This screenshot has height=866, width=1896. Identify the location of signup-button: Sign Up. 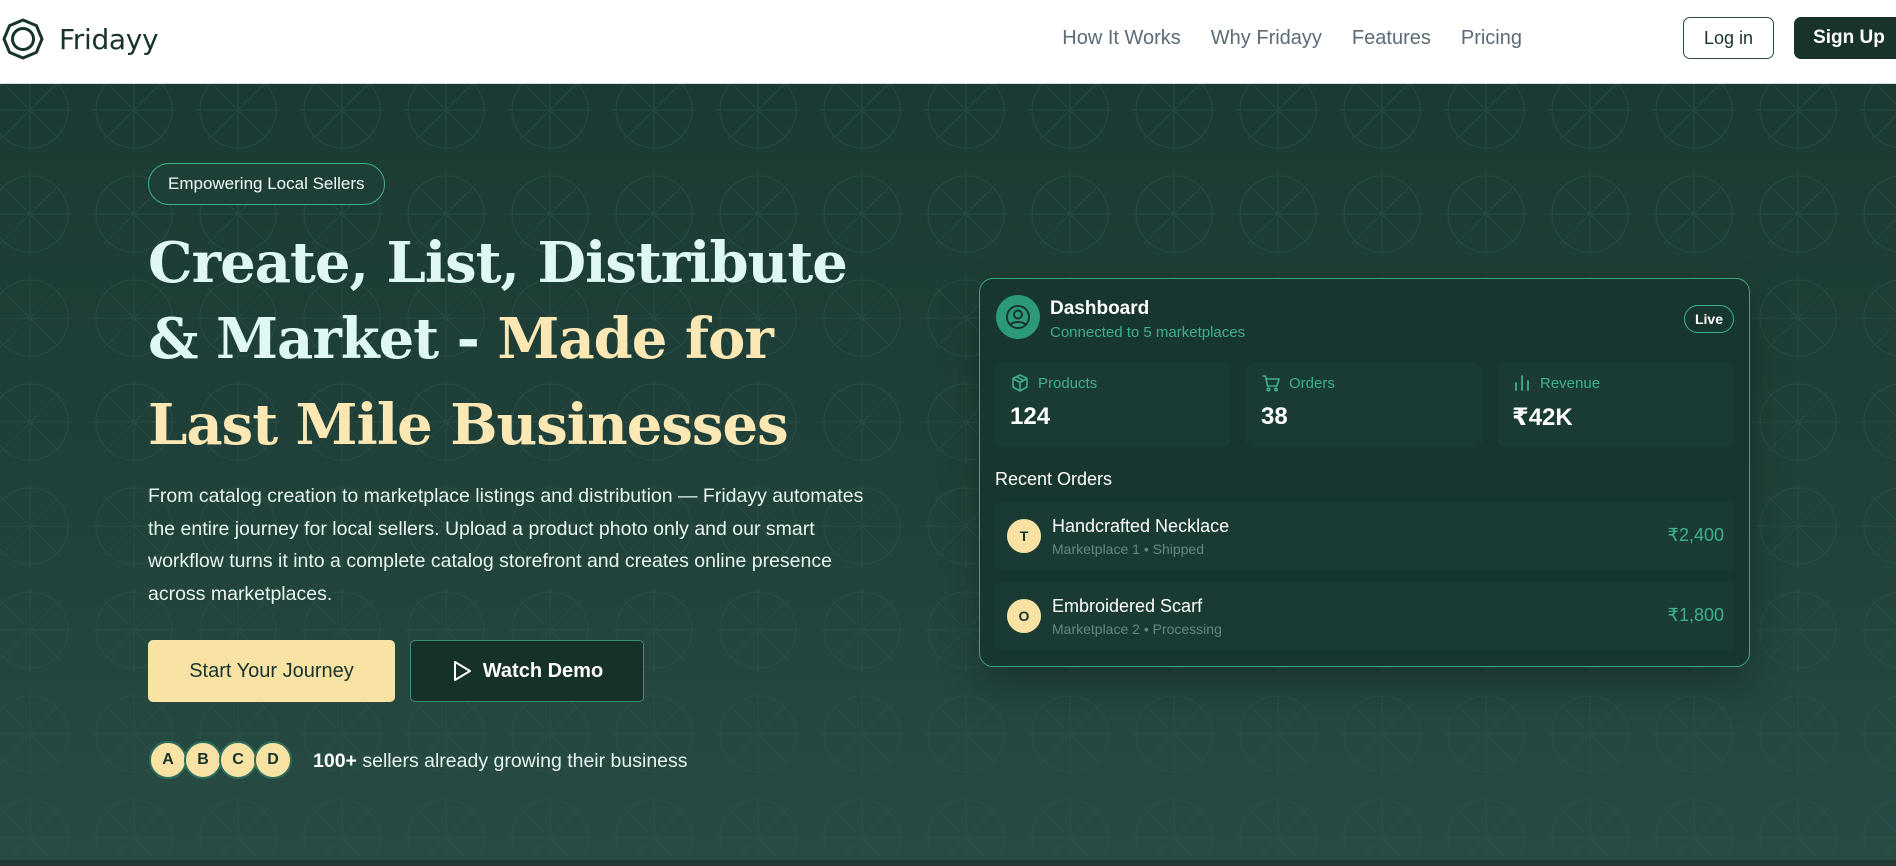
(1845, 38).